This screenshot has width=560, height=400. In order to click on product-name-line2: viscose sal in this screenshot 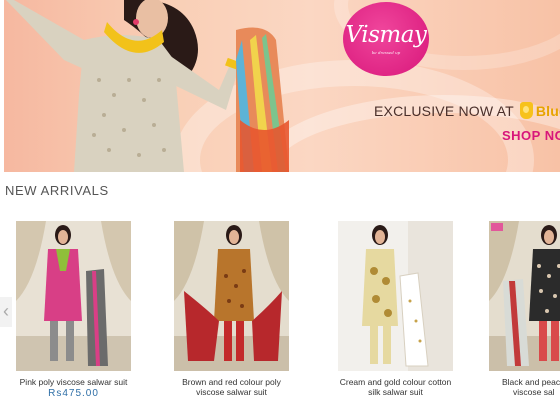, I will do `click(524, 392)`.